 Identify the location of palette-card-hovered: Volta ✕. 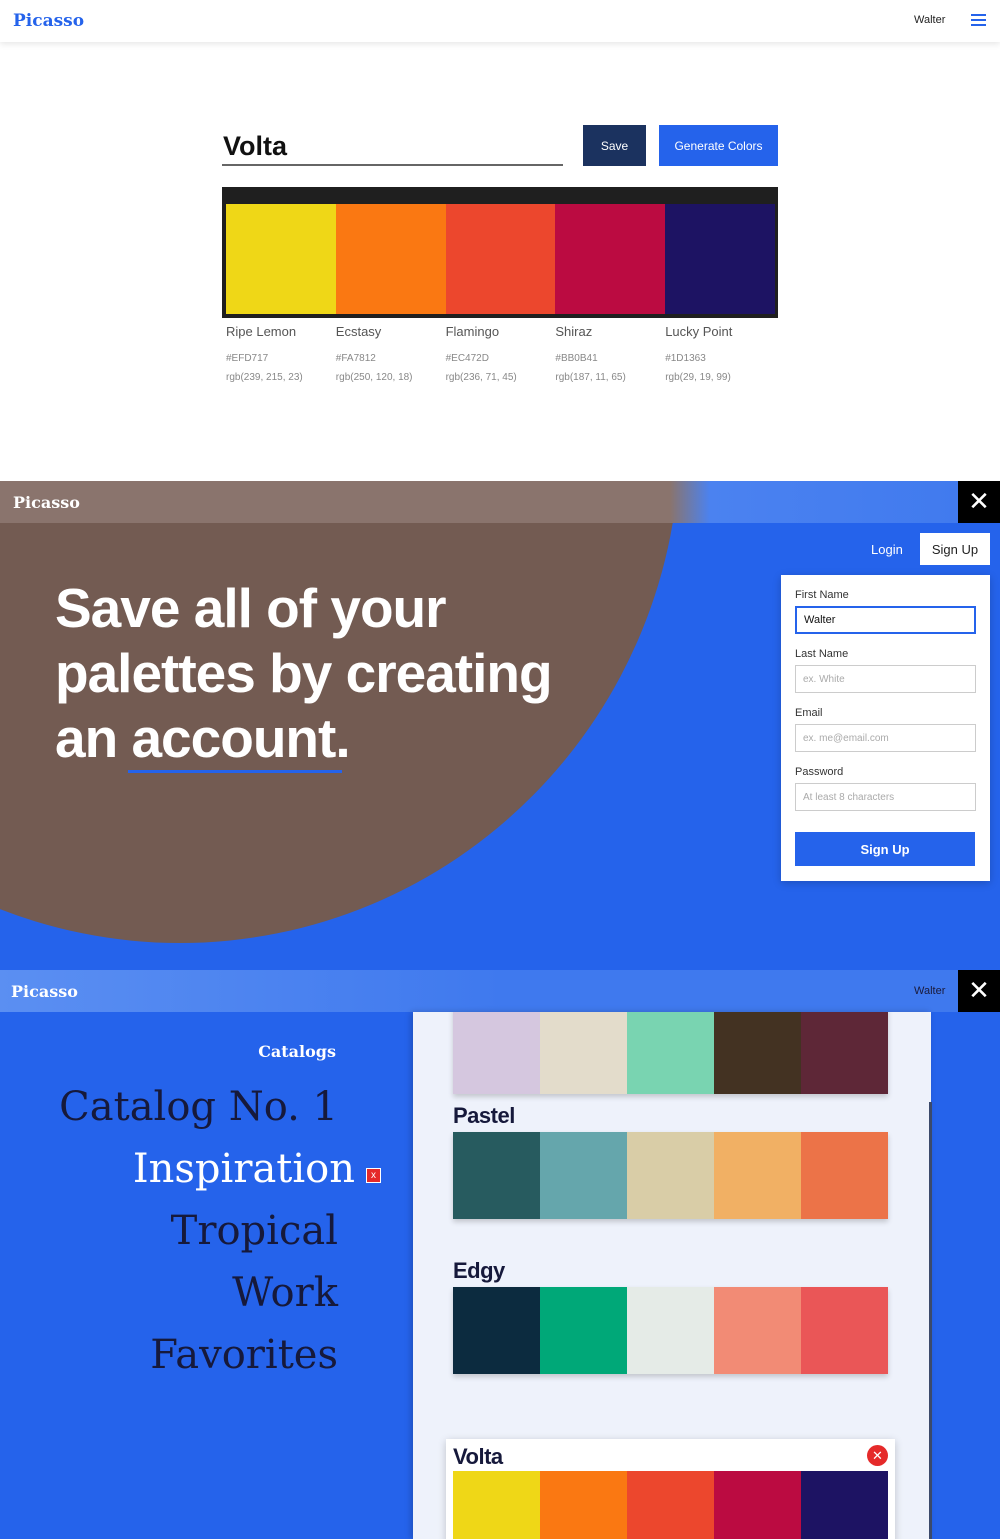
(670, 1489).